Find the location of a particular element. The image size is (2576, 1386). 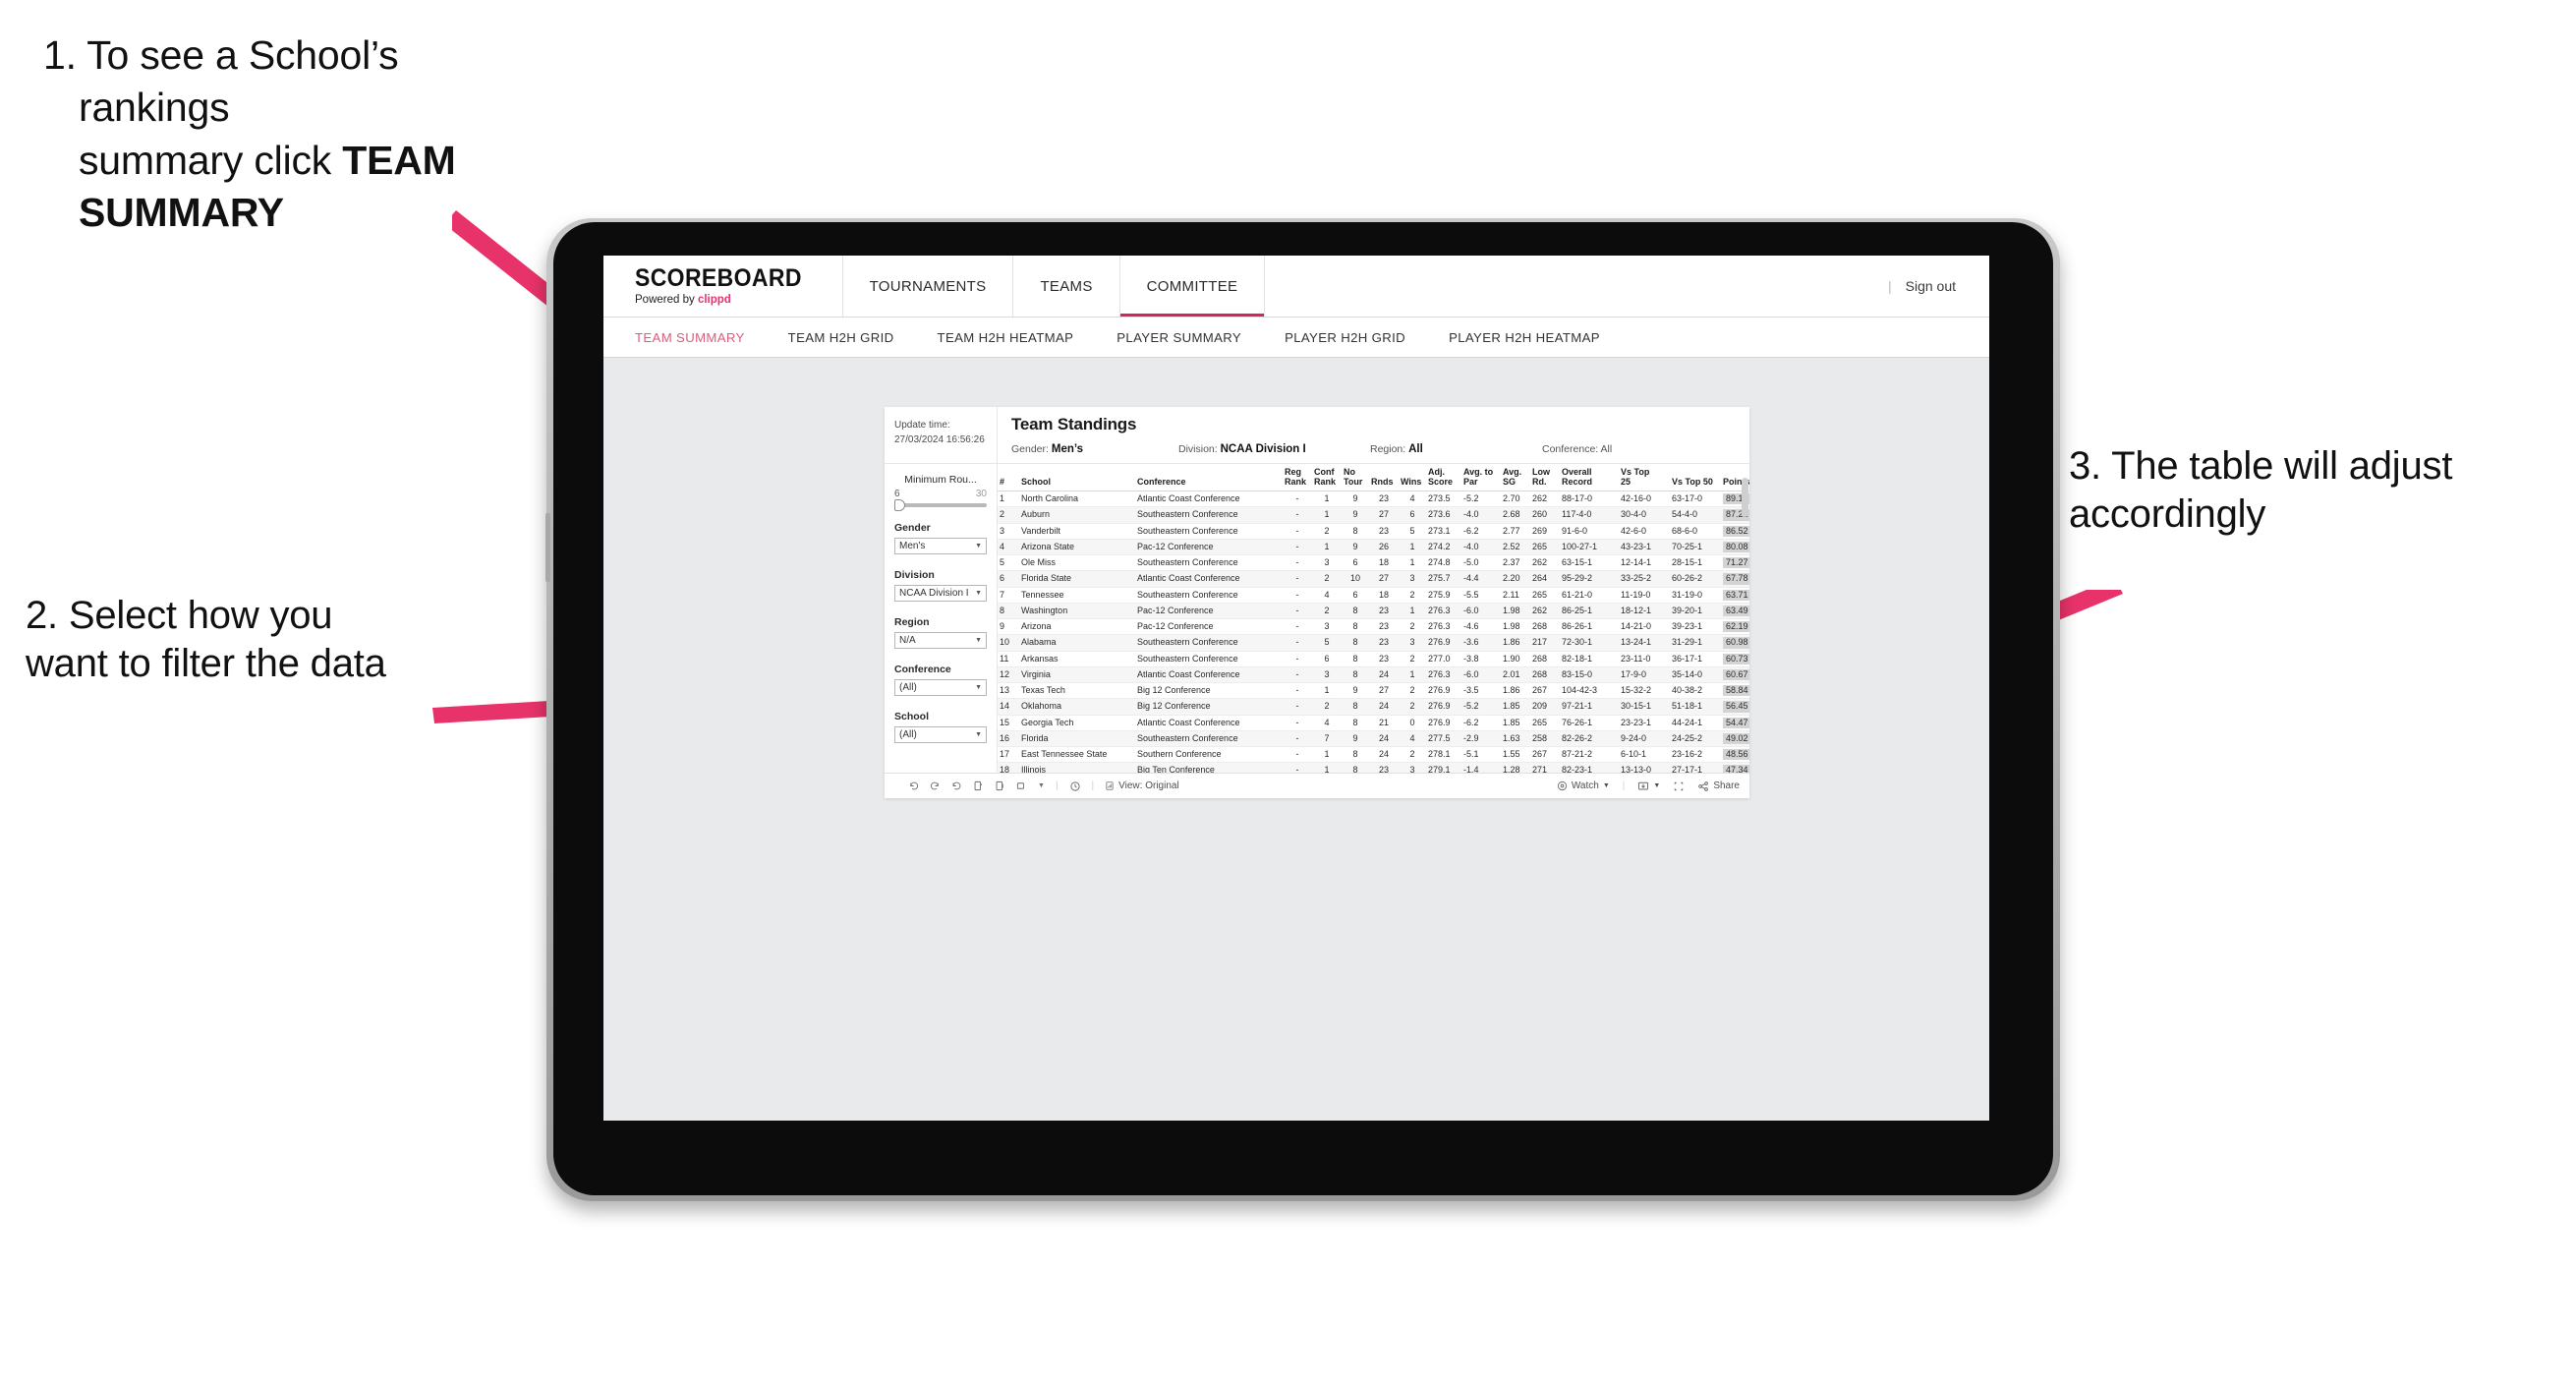

nav-committee: COMMITTEE is located at coordinates (1192, 286).